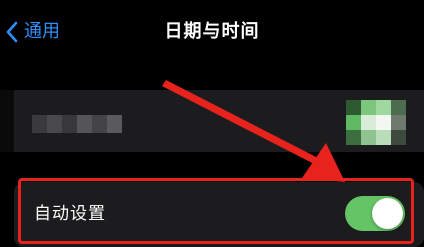  Describe the element at coordinates (77, 124) in the screenshot. I see `pixelated-label` at that location.